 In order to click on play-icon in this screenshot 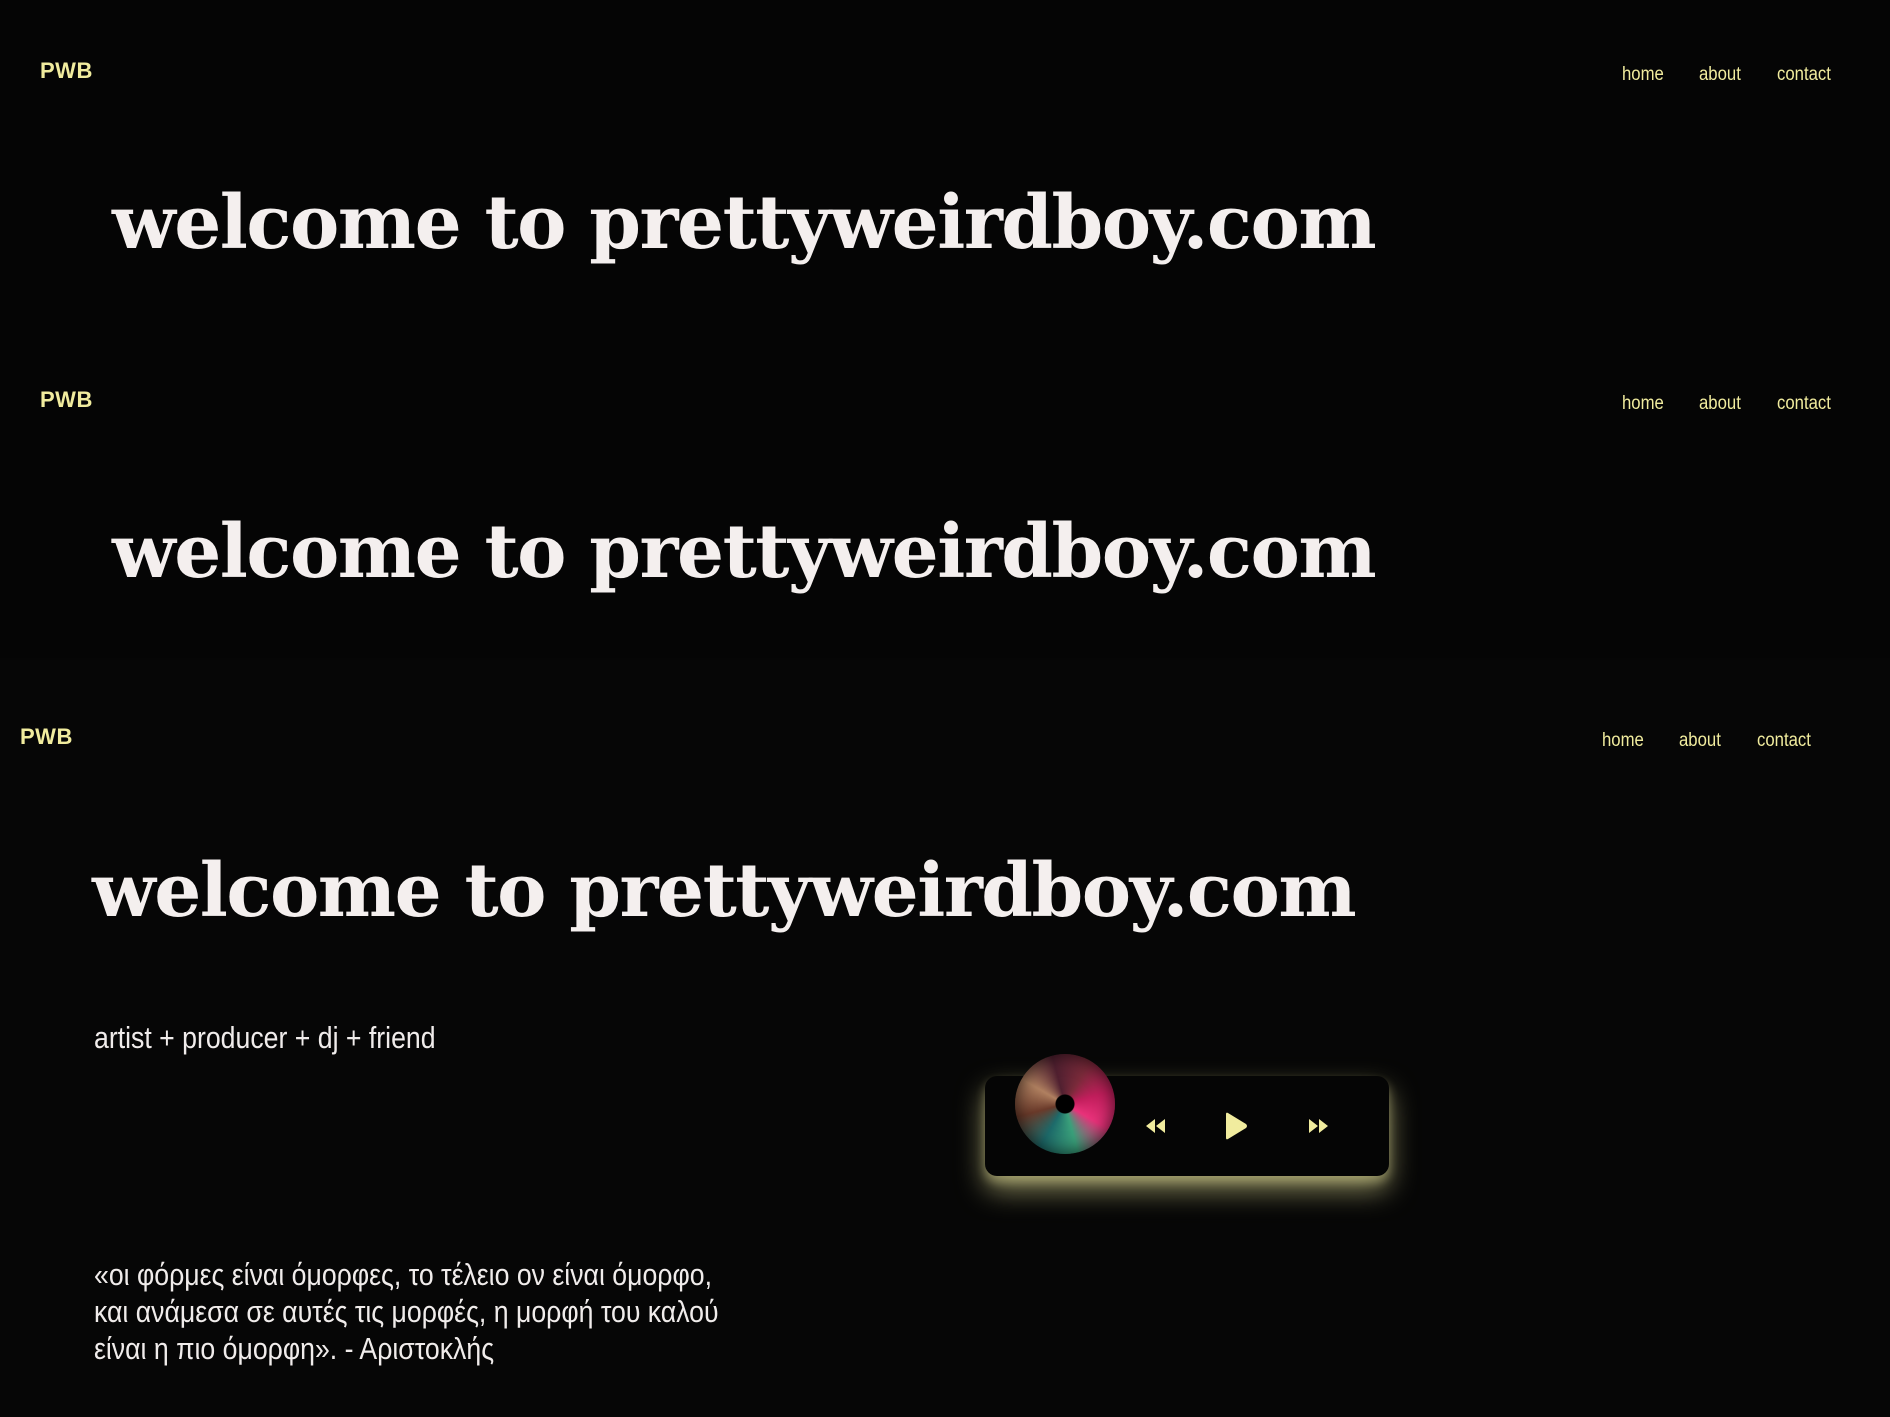, I will do `click(1236, 1126)`.